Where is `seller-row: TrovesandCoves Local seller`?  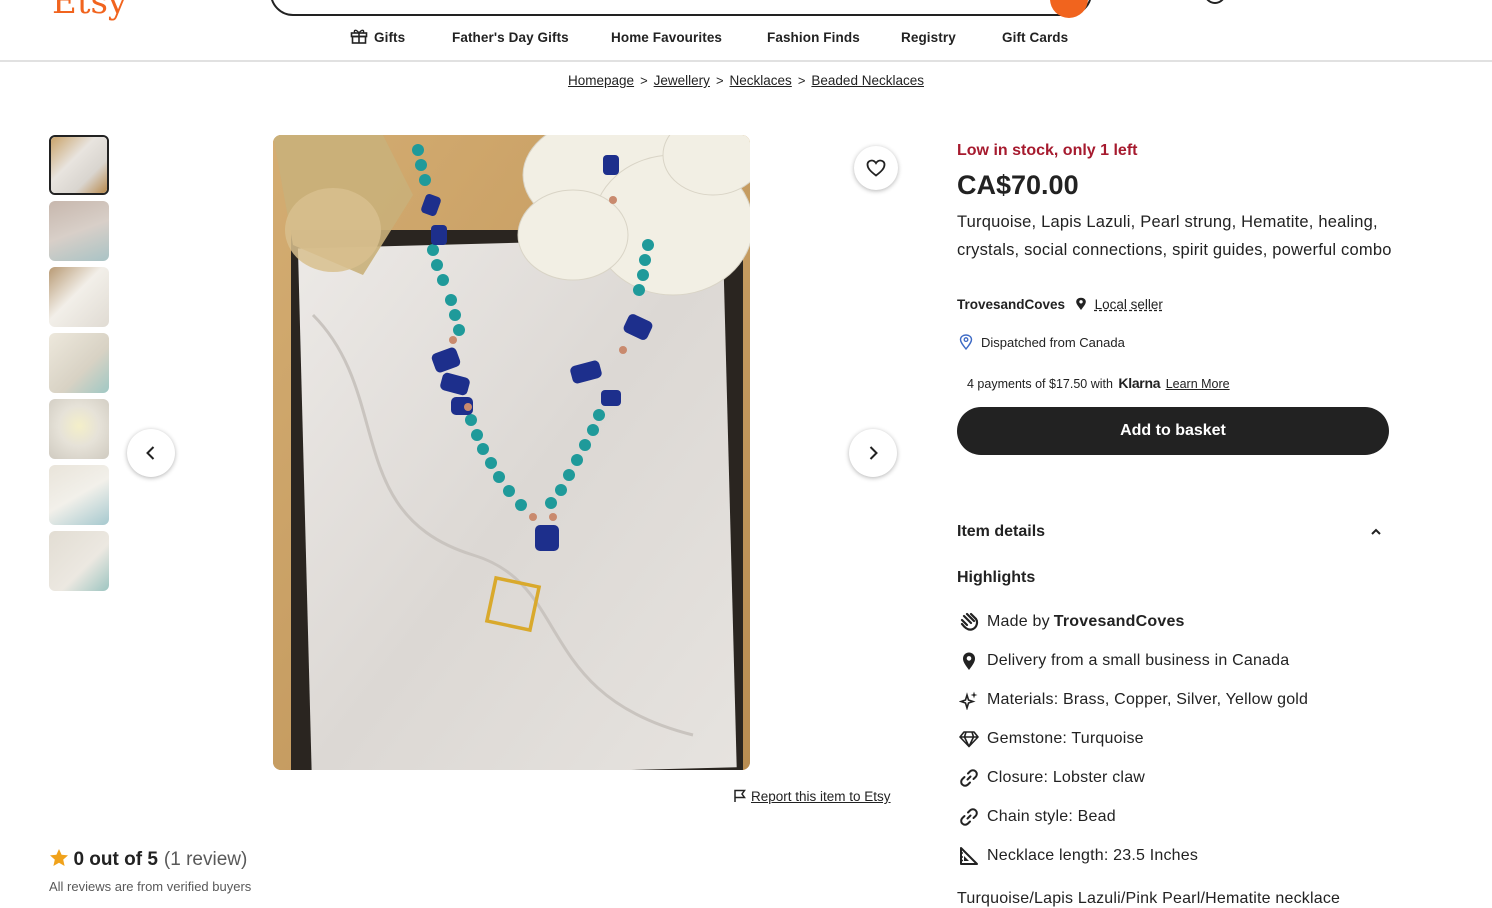
seller-row: TrovesandCoves Local seller is located at coordinates (1060, 304).